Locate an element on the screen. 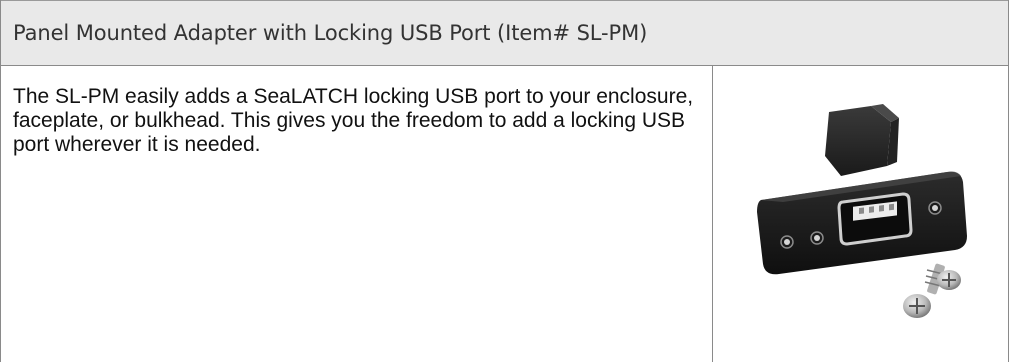  usb-port is located at coordinates (875, 219).